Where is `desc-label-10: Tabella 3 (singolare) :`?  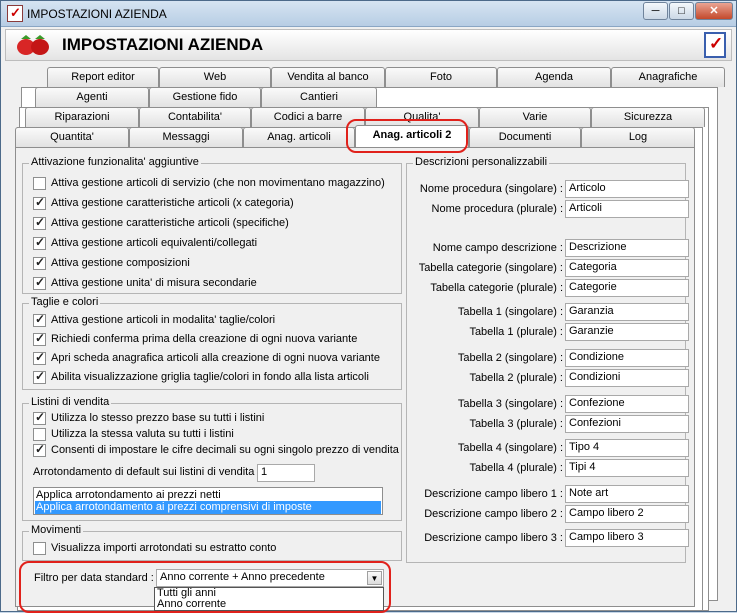 desc-label-10: Tabella 3 (singolare) : is located at coordinates (510, 404).